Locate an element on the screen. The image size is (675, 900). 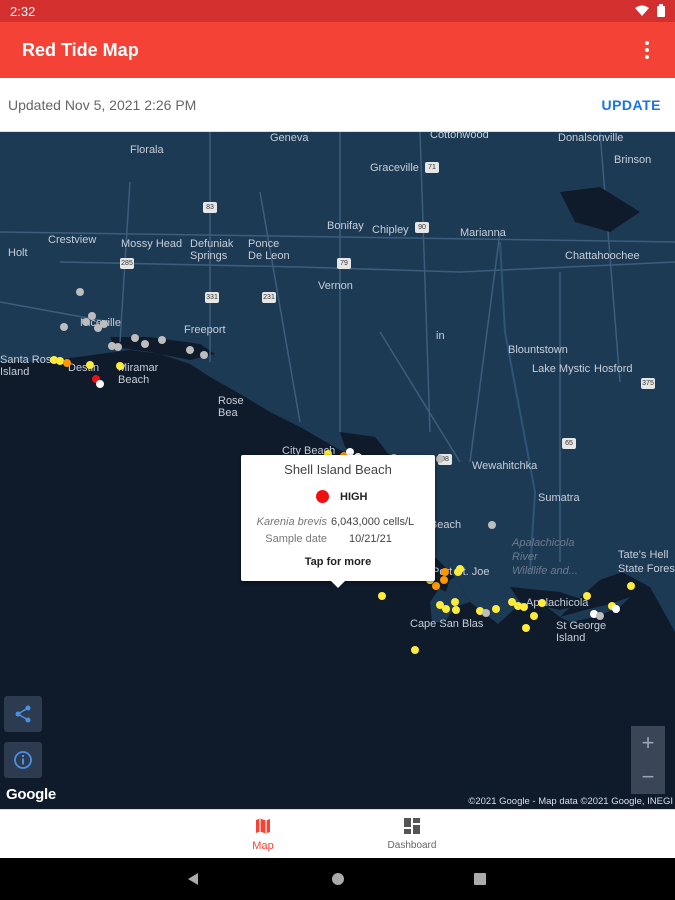
label-florala: Florala is located at coordinates (147, 150).